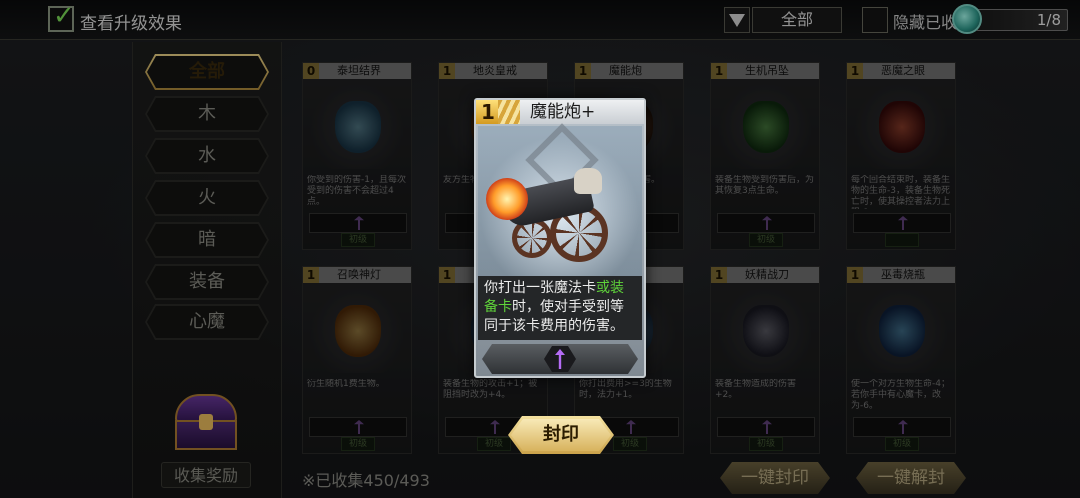 The height and width of the screenshot is (498, 1080). I want to click on skull-icon, so click(588, 181).